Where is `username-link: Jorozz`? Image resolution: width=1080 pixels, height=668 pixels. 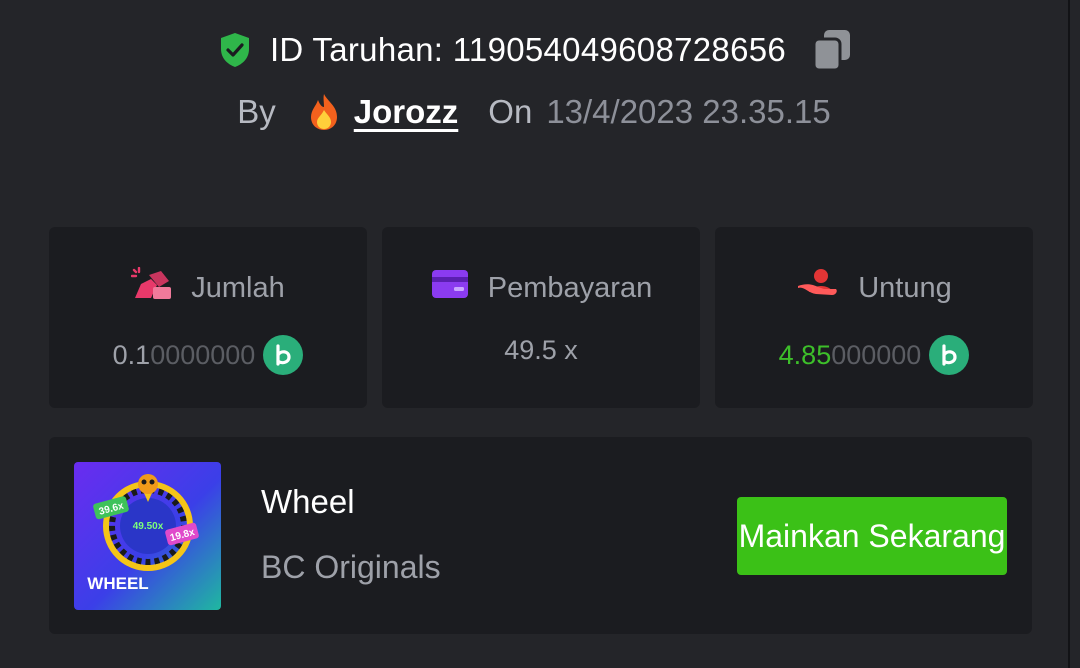
username-link: Jorozz is located at coordinates (382, 112).